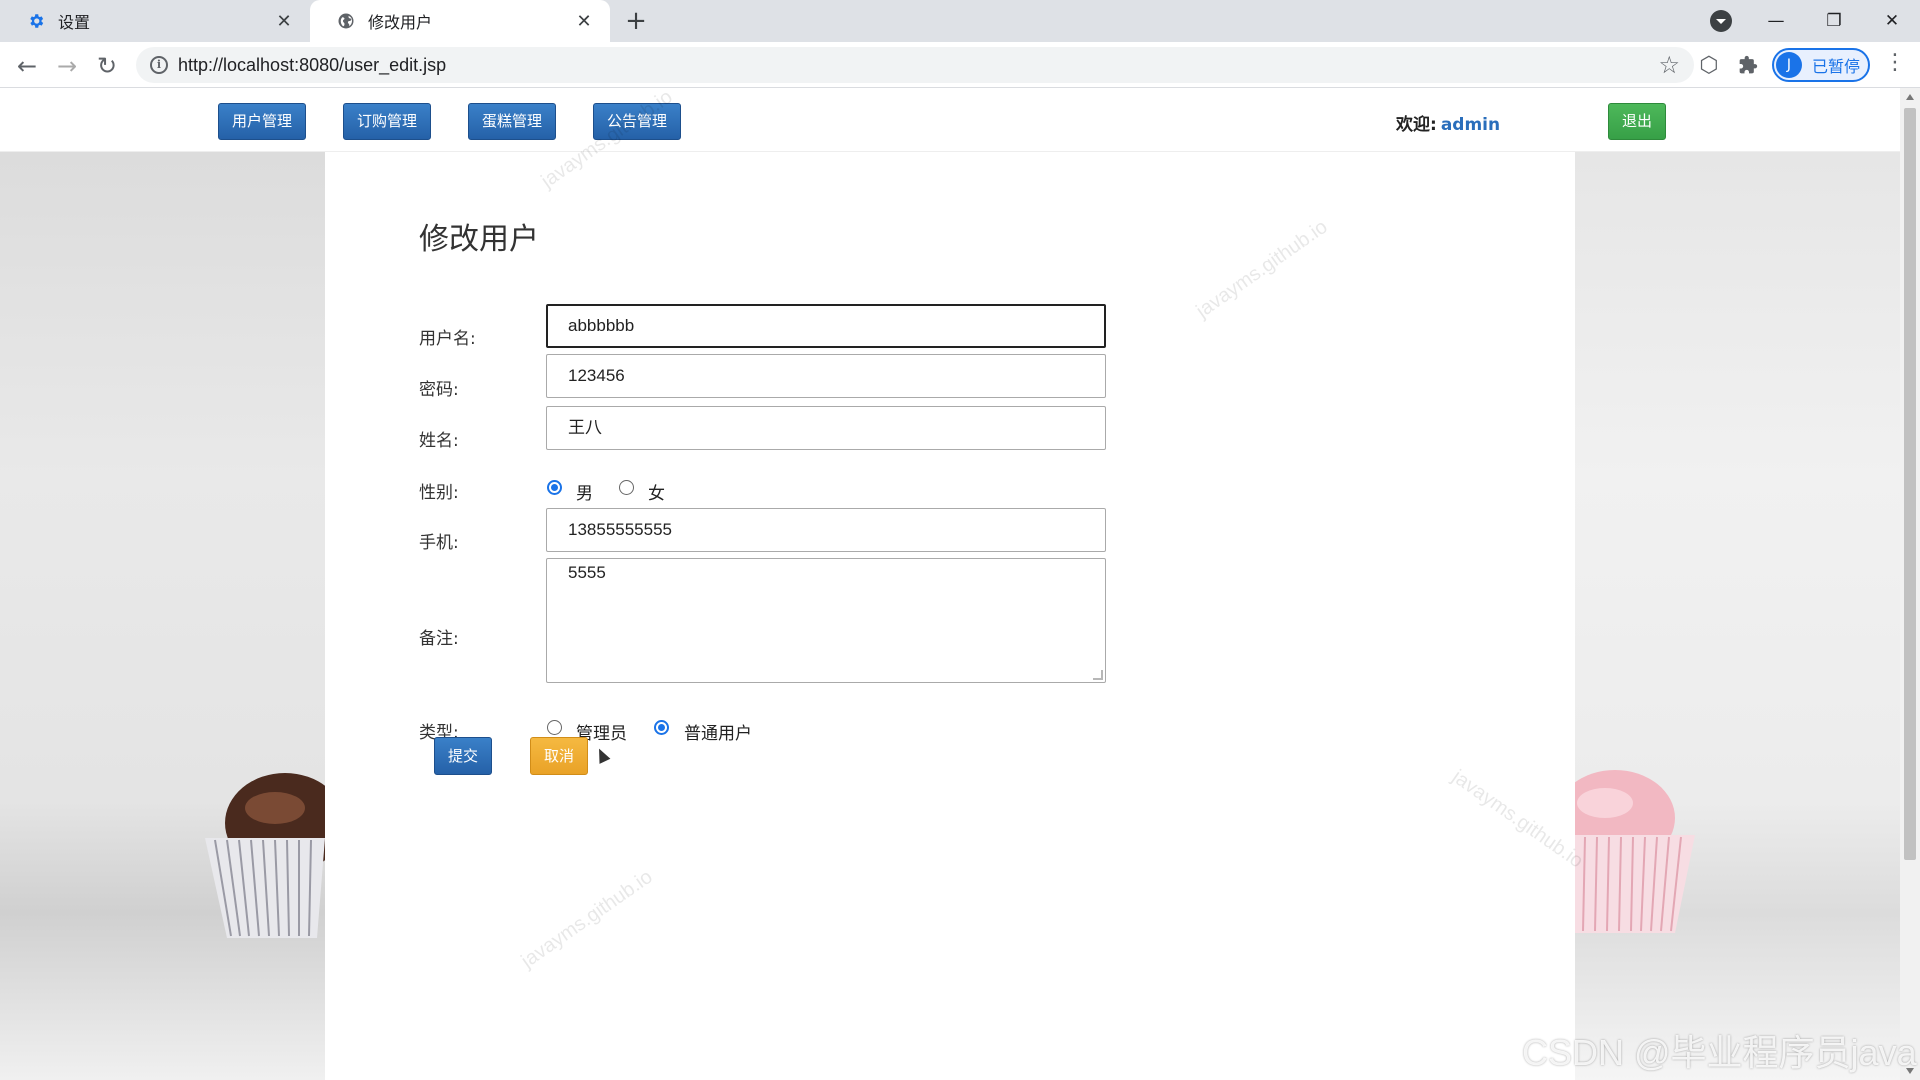 Image resolution: width=1920 pixels, height=1080 pixels. Describe the element at coordinates (439, 441) in the screenshot. I see `name-label: 姓名:` at that location.